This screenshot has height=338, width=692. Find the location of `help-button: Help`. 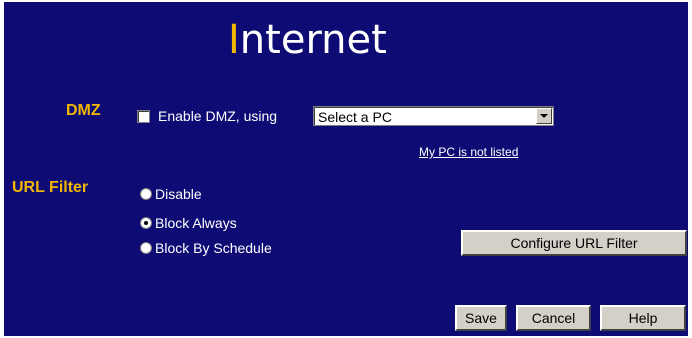

help-button: Help is located at coordinates (643, 318).